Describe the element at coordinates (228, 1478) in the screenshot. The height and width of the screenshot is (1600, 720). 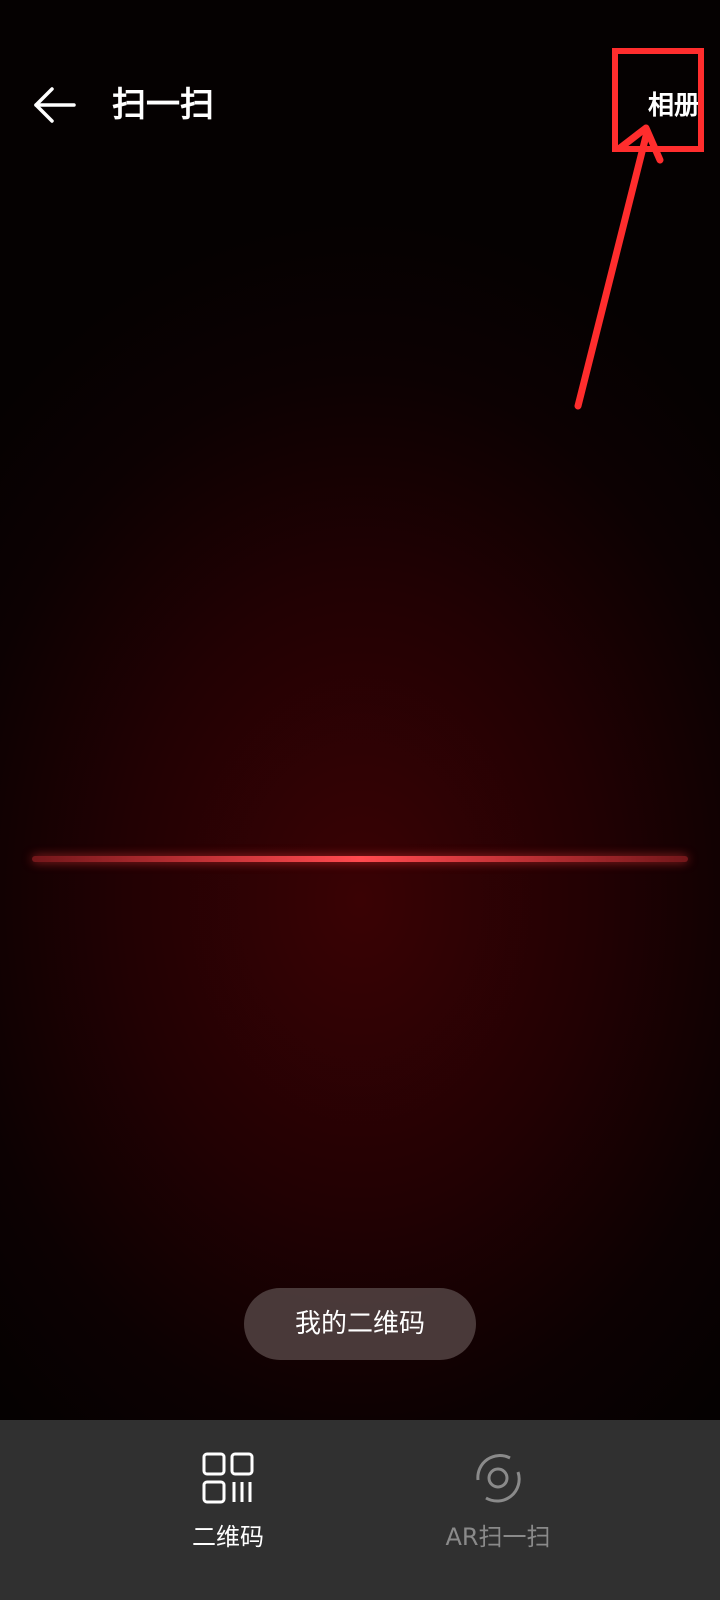
I see `qr-code-icon` at that location.